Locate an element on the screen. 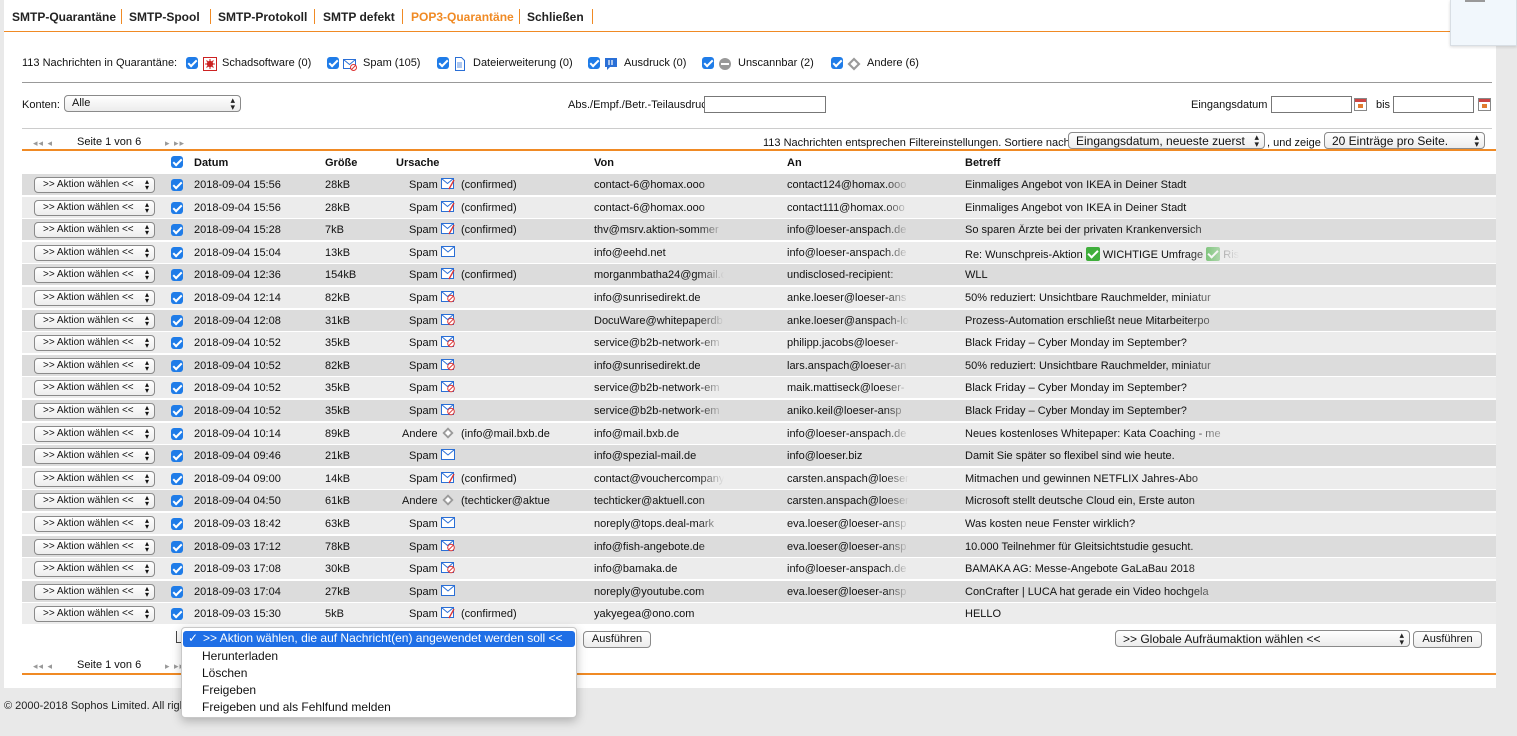 This screenshot has height=736, width=1517. dropdown-option-download: Herunterladen is located at coordinates (379, 657).